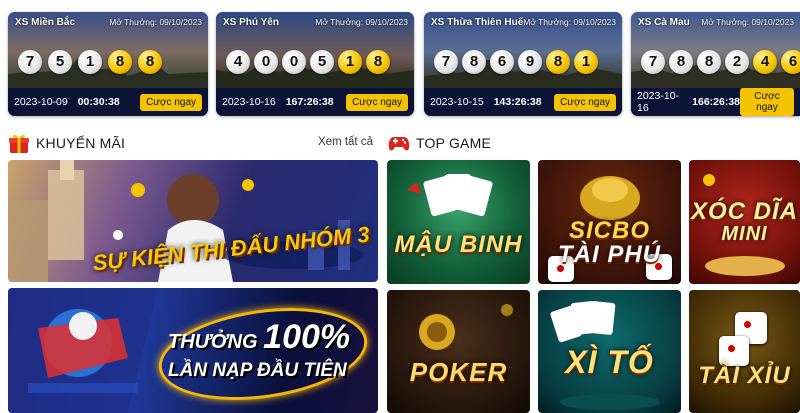 This screenshot has width=800, height=413. What do you see at coordinates (213, 342) in the screenshot?
I see `promo-bonus-label: THƯỞNG` at bounding box center [213, 342].